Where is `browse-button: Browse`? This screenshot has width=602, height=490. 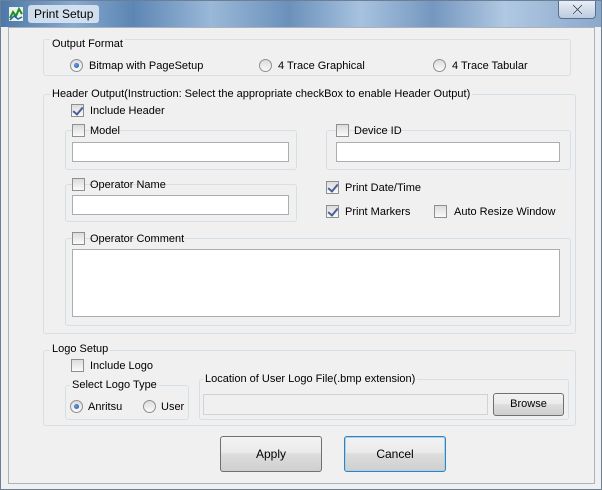
browse-button: Browse is located at coordinates (528, 404).